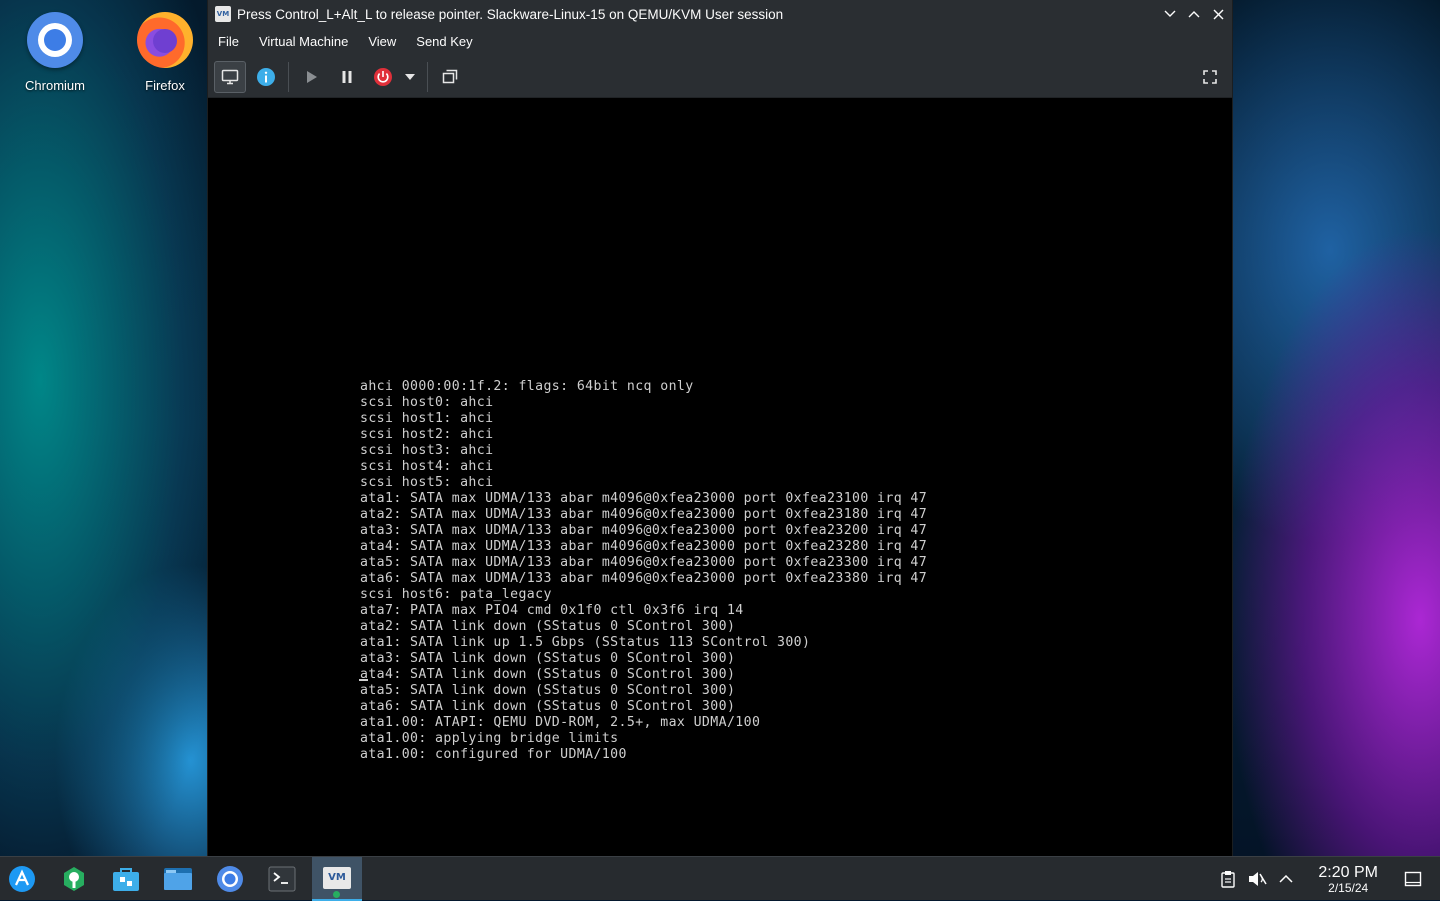 This screenshot has height=901, width=1440. Describe the element at coordinates (55, 85) in the screenshot. I see `desktop-icon-label: Chromium` at that location.